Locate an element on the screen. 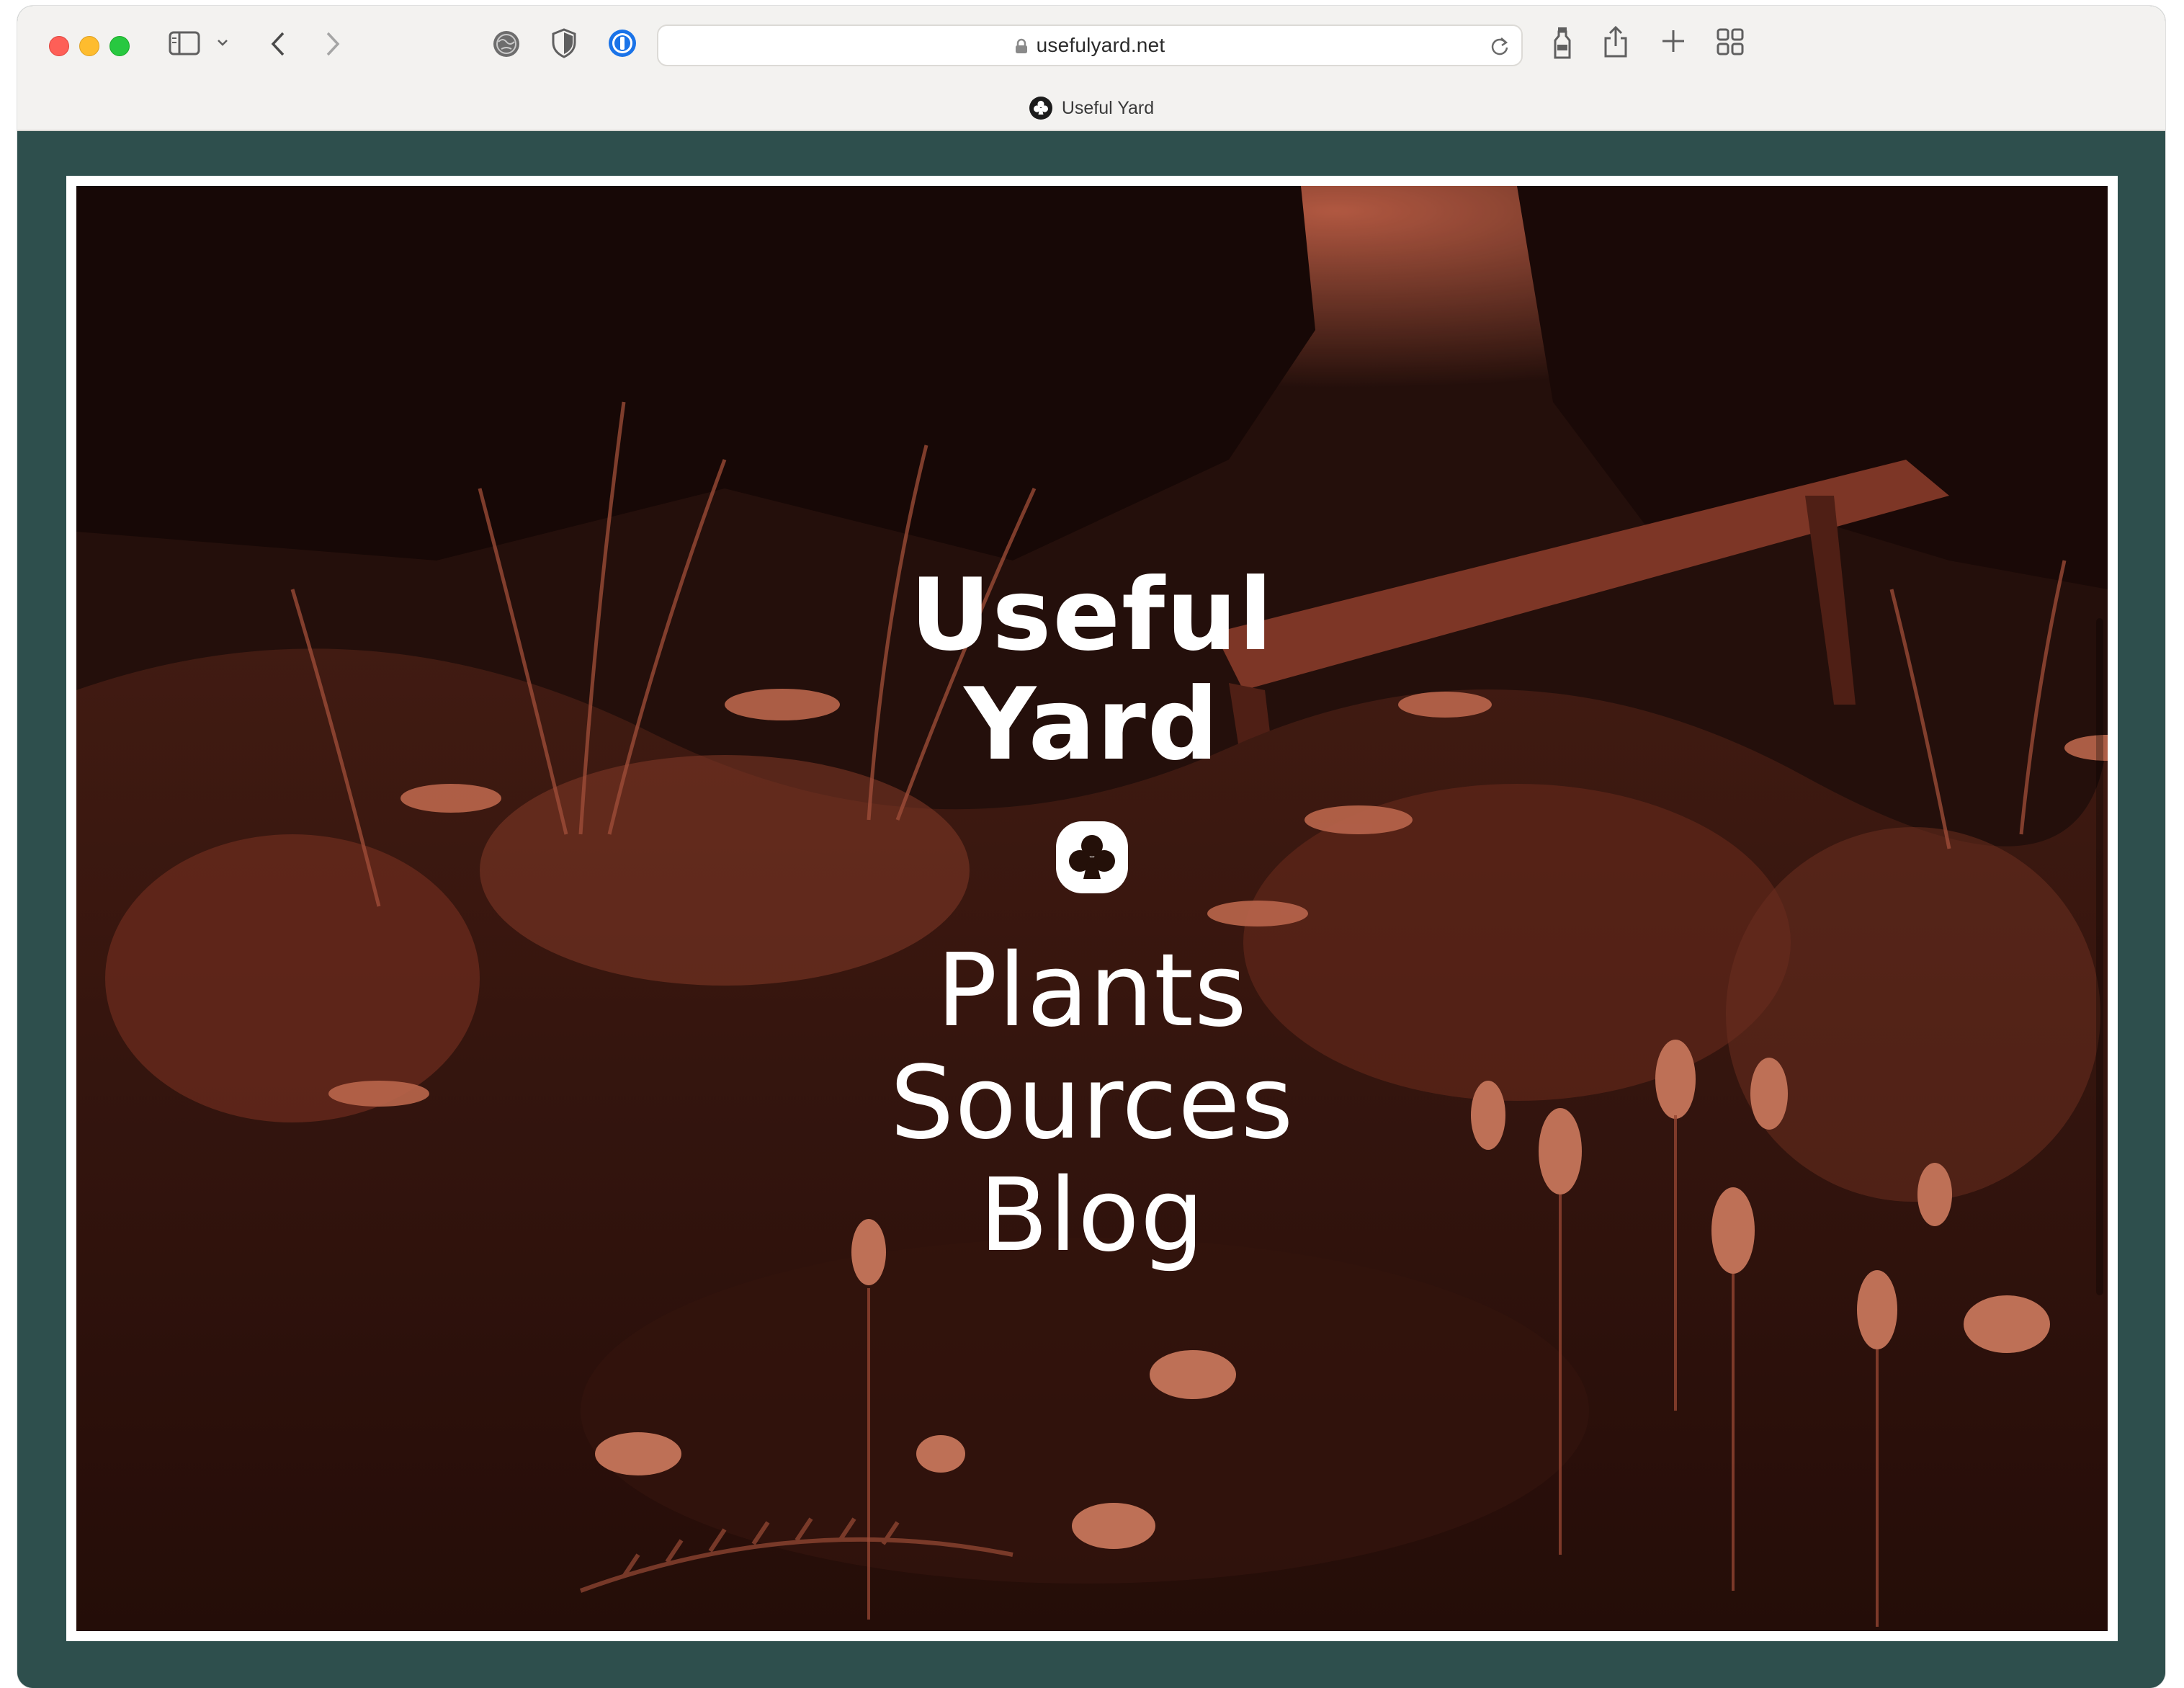 The height and width of the screenshot is (1688, 2184). grid-icon is located at coordinates (1730, 41).